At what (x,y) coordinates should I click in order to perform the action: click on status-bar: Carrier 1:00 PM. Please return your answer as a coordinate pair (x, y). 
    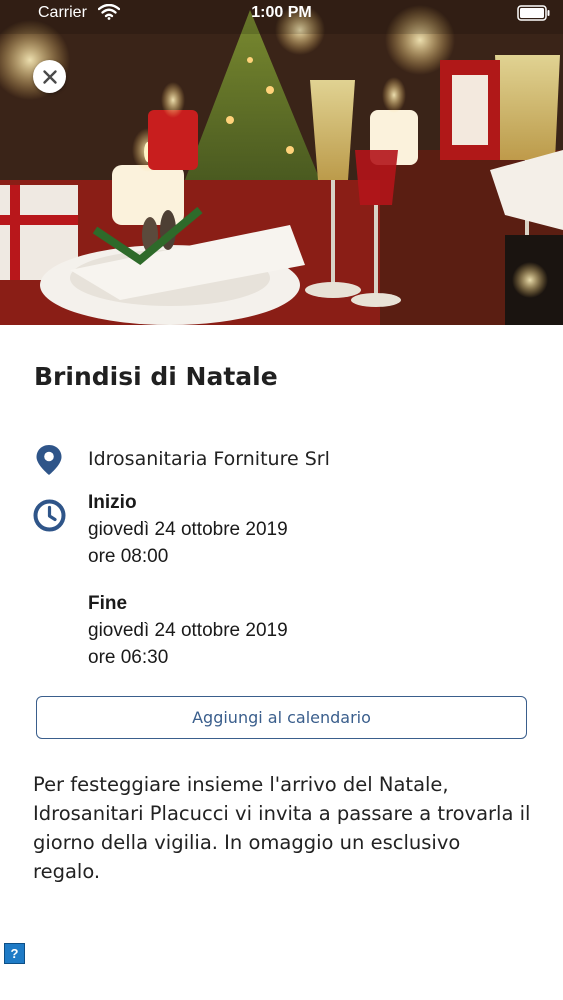
    Looking at the image, I should click on (281, 15).